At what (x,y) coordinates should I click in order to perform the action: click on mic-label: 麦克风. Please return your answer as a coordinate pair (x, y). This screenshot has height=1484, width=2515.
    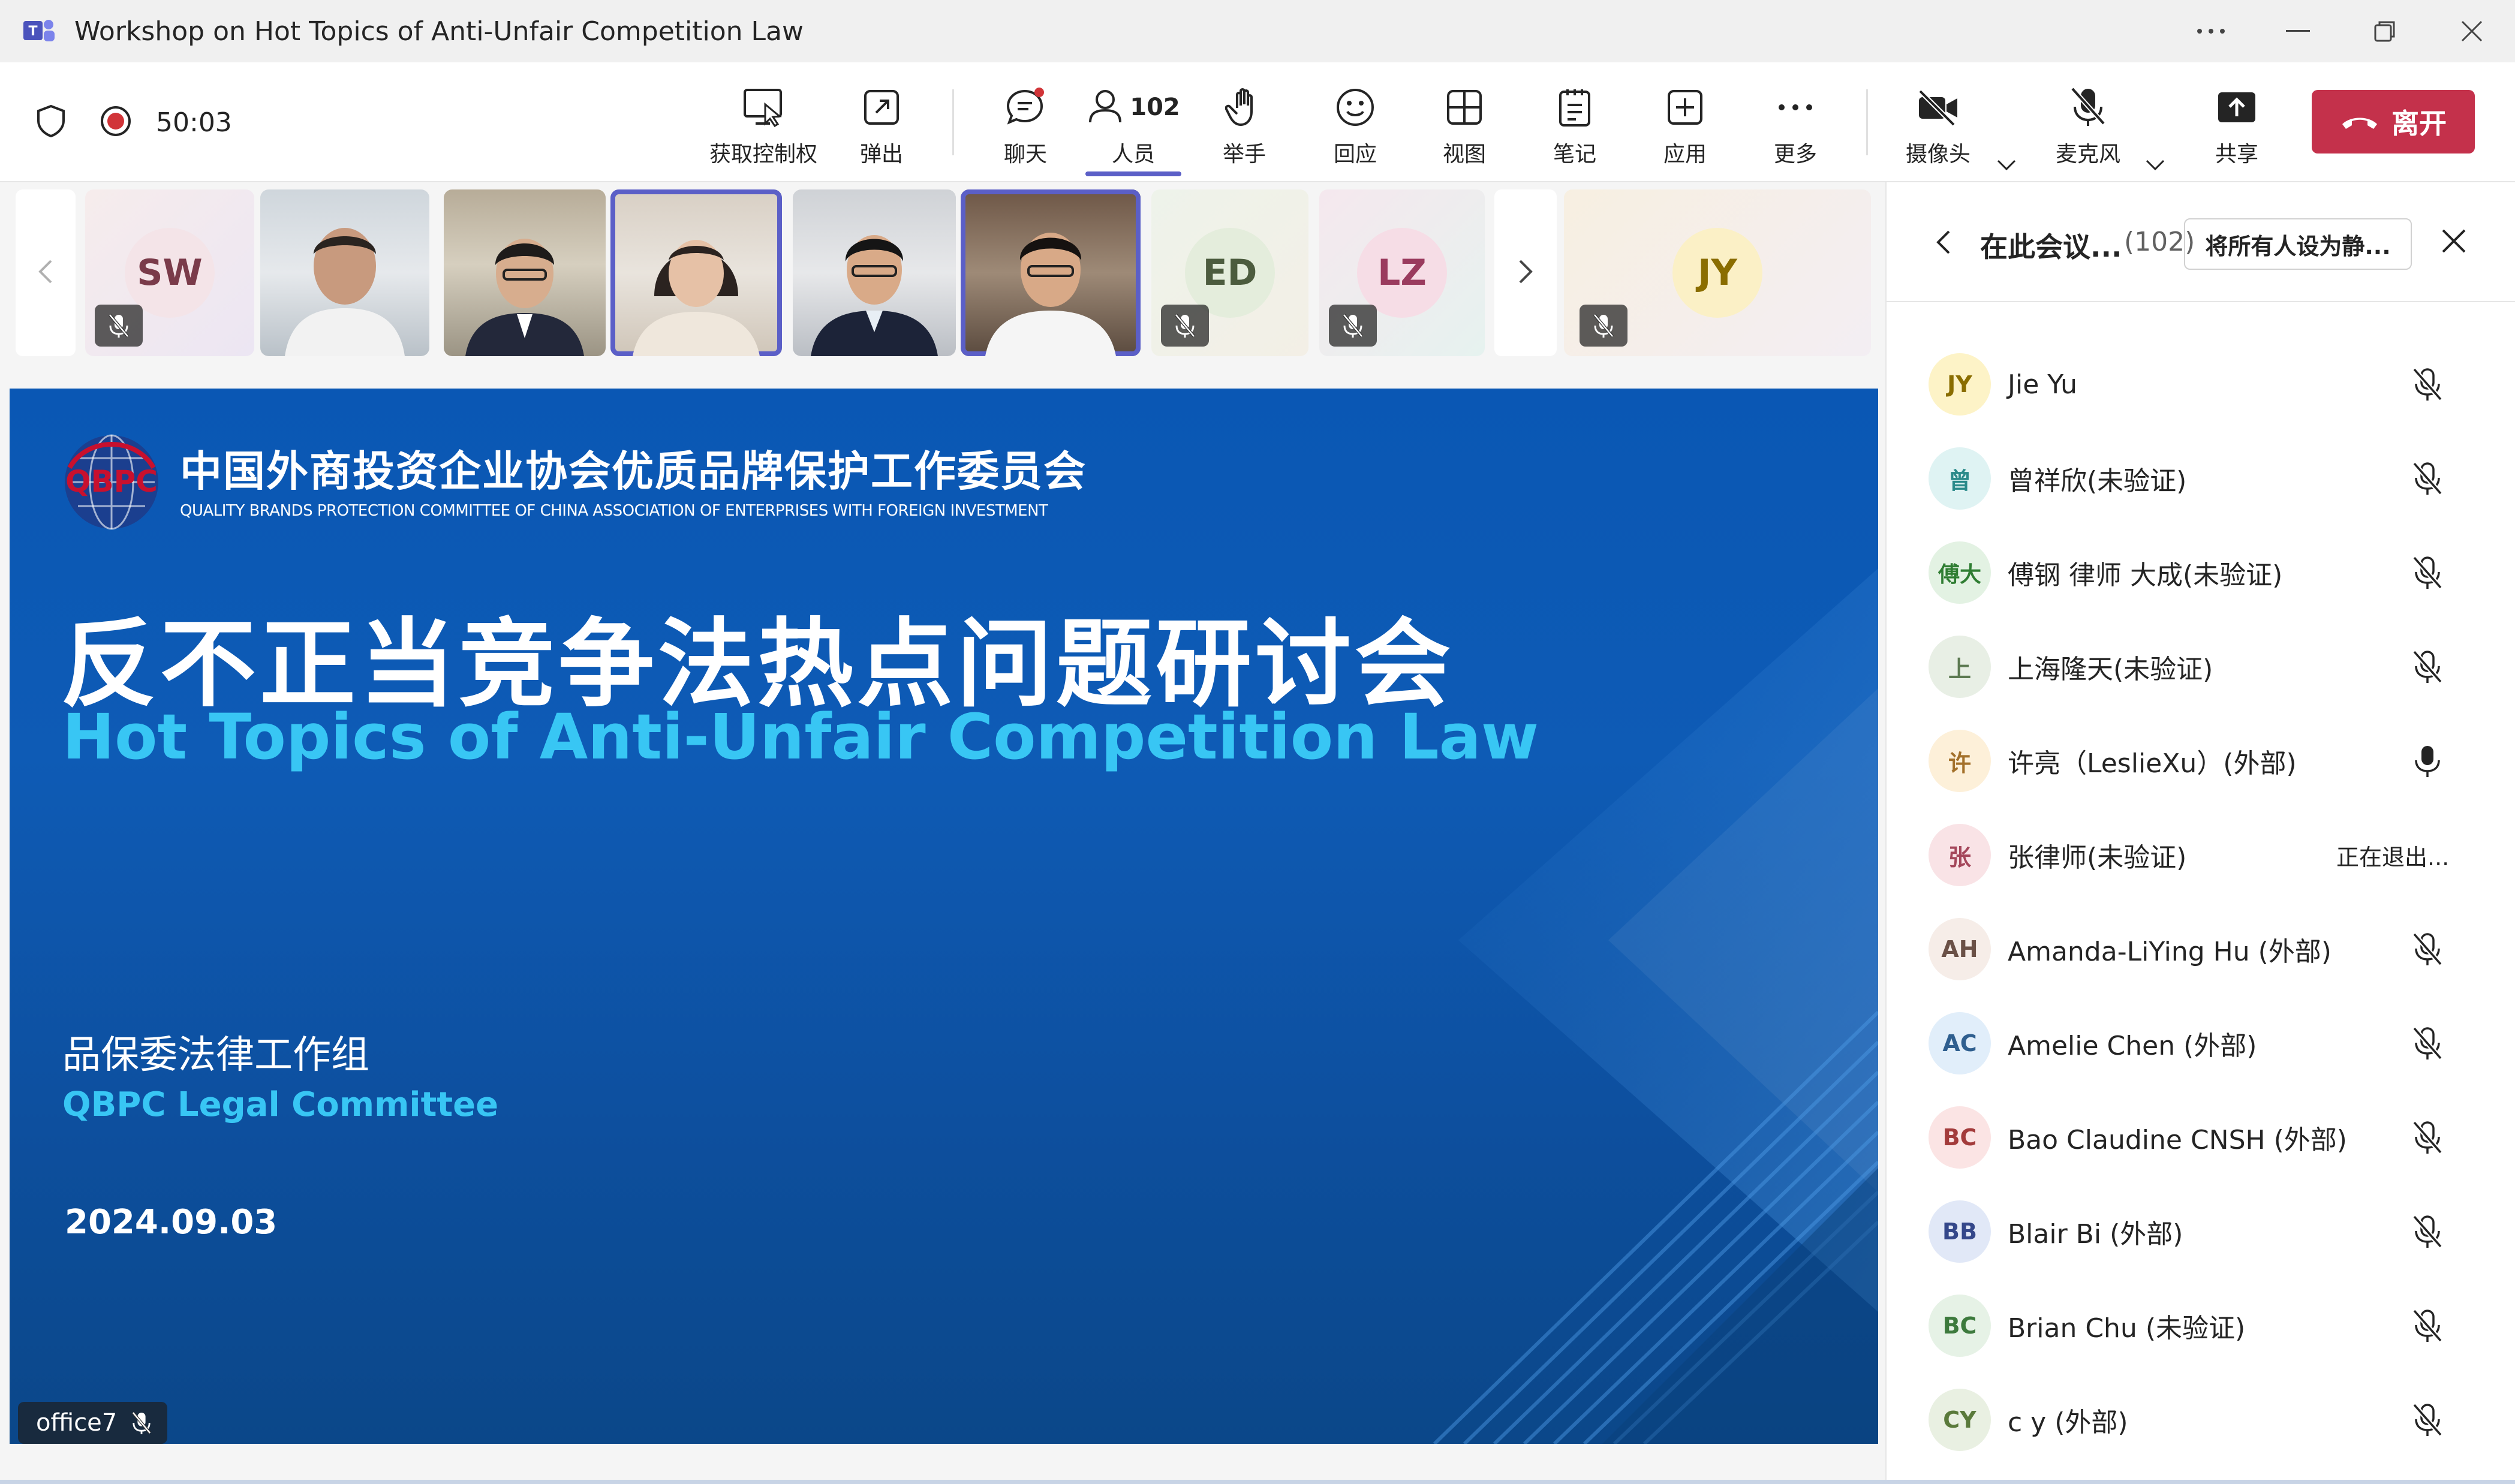
    Looking at the image, I should click on (2087, 154).